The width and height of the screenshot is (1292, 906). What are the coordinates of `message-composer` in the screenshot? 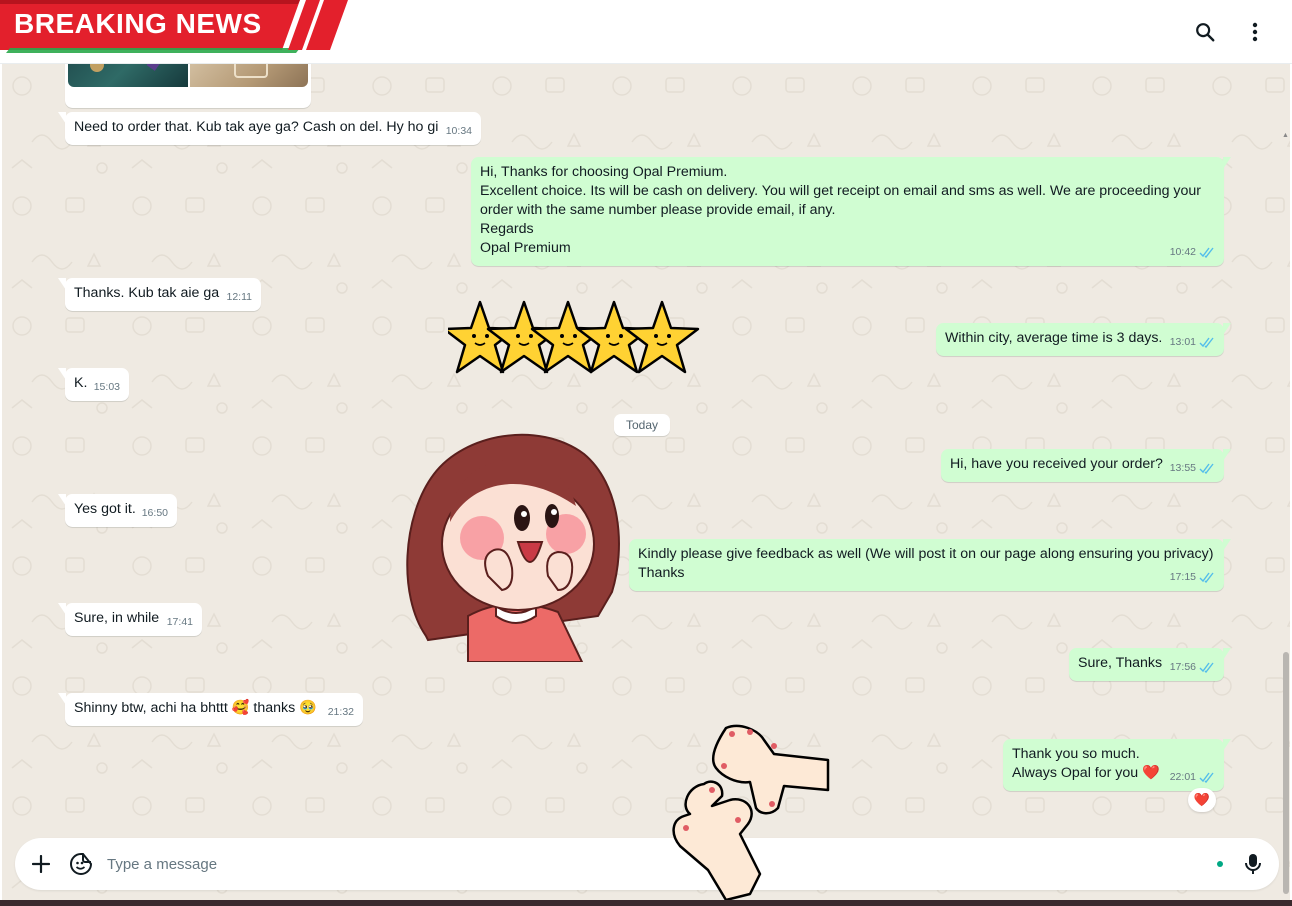 It's located at (647, 864).